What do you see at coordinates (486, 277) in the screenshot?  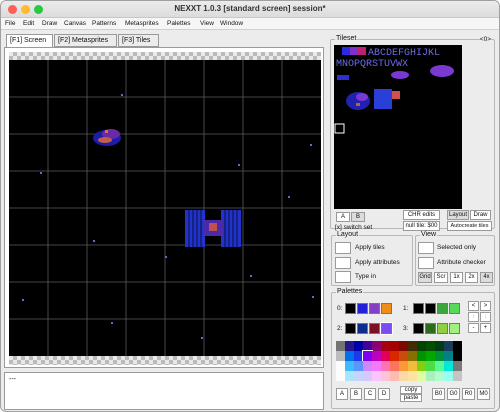 I see `zoom-4x-button: 4x` at bounding box center [486, 277].